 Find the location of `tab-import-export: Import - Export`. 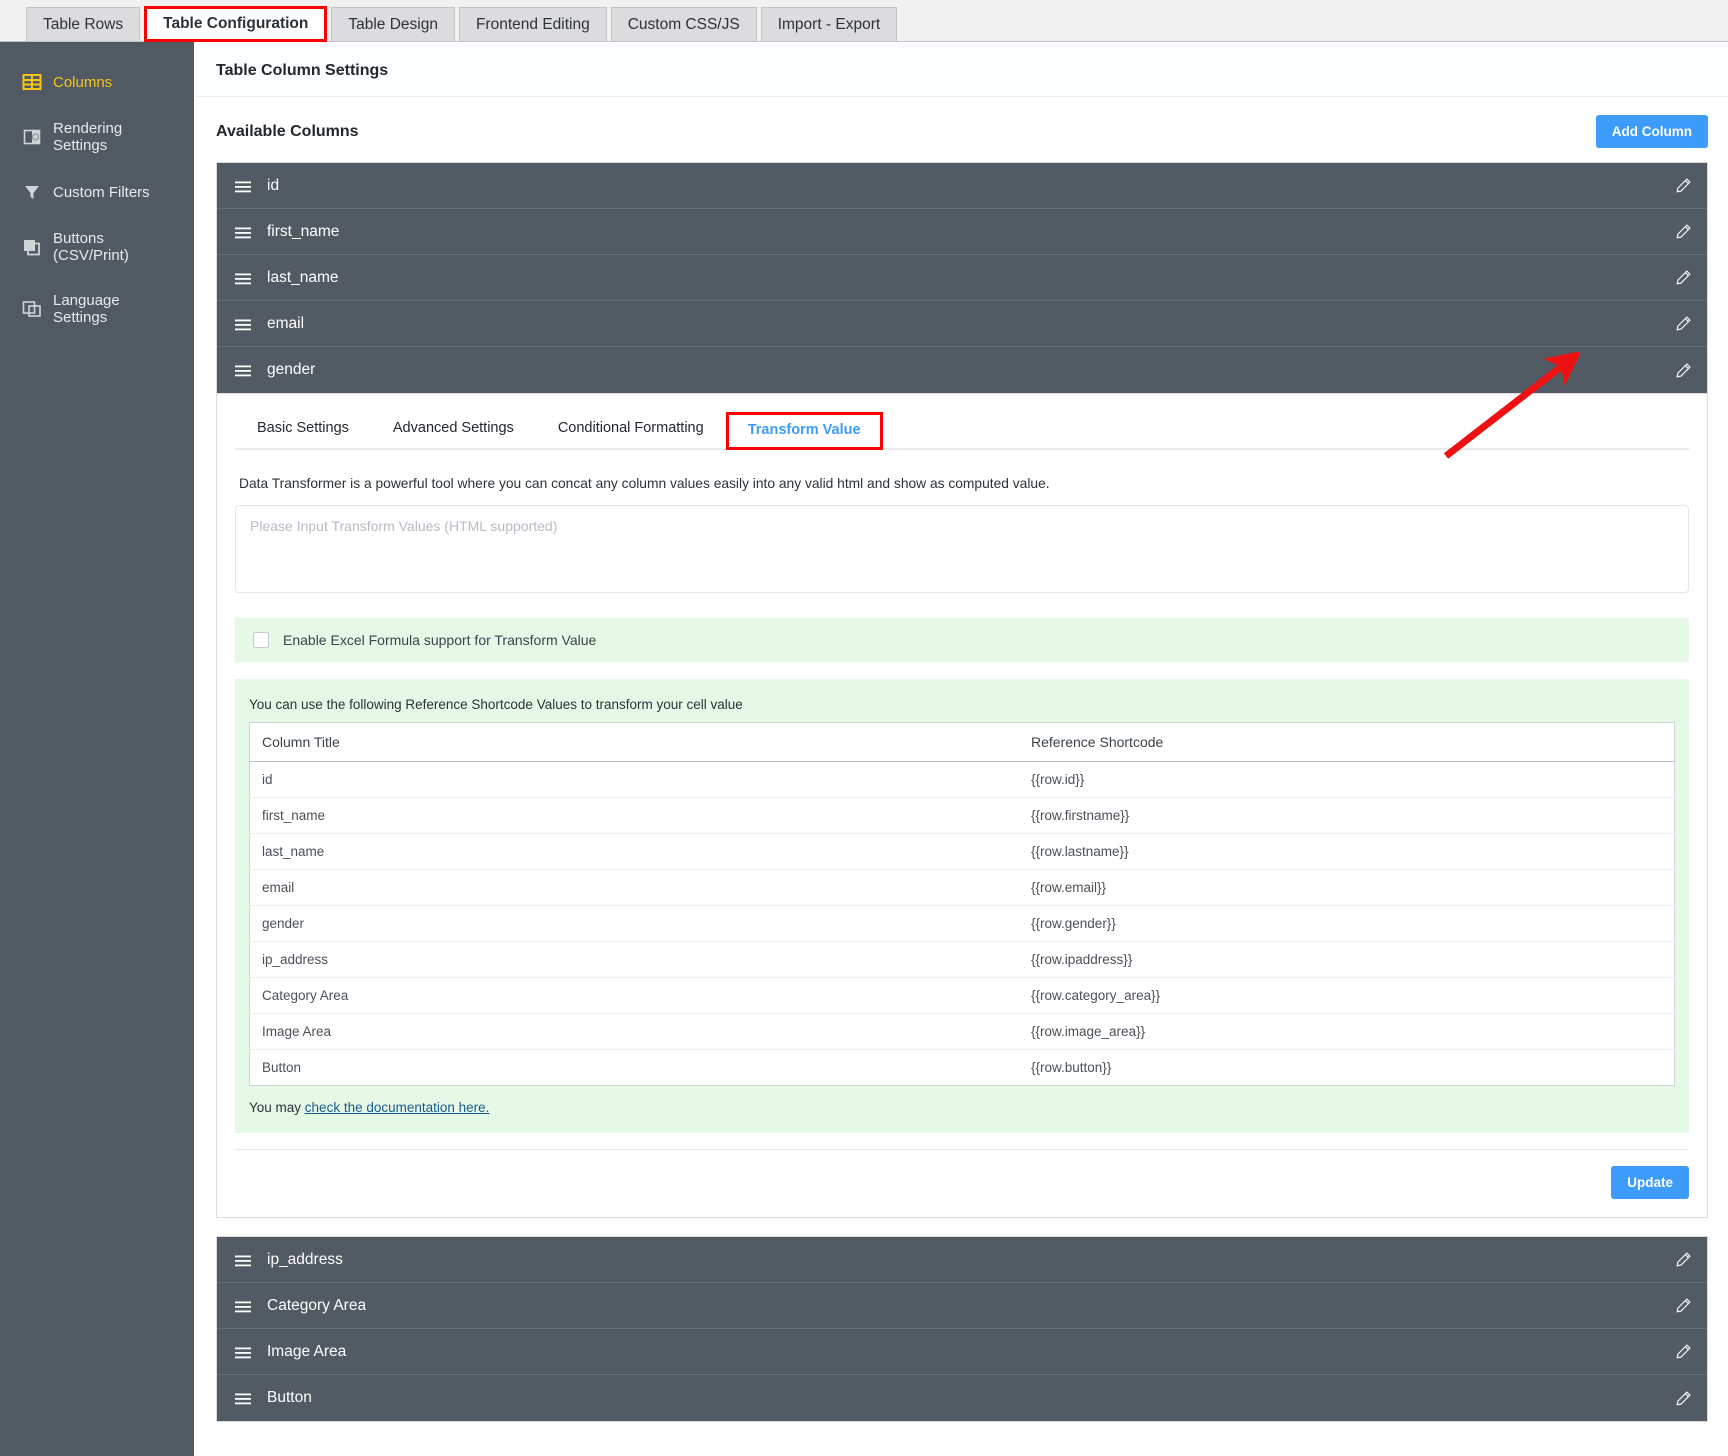

tab-import-export: Import - Export is located at coordinates (829, 24).